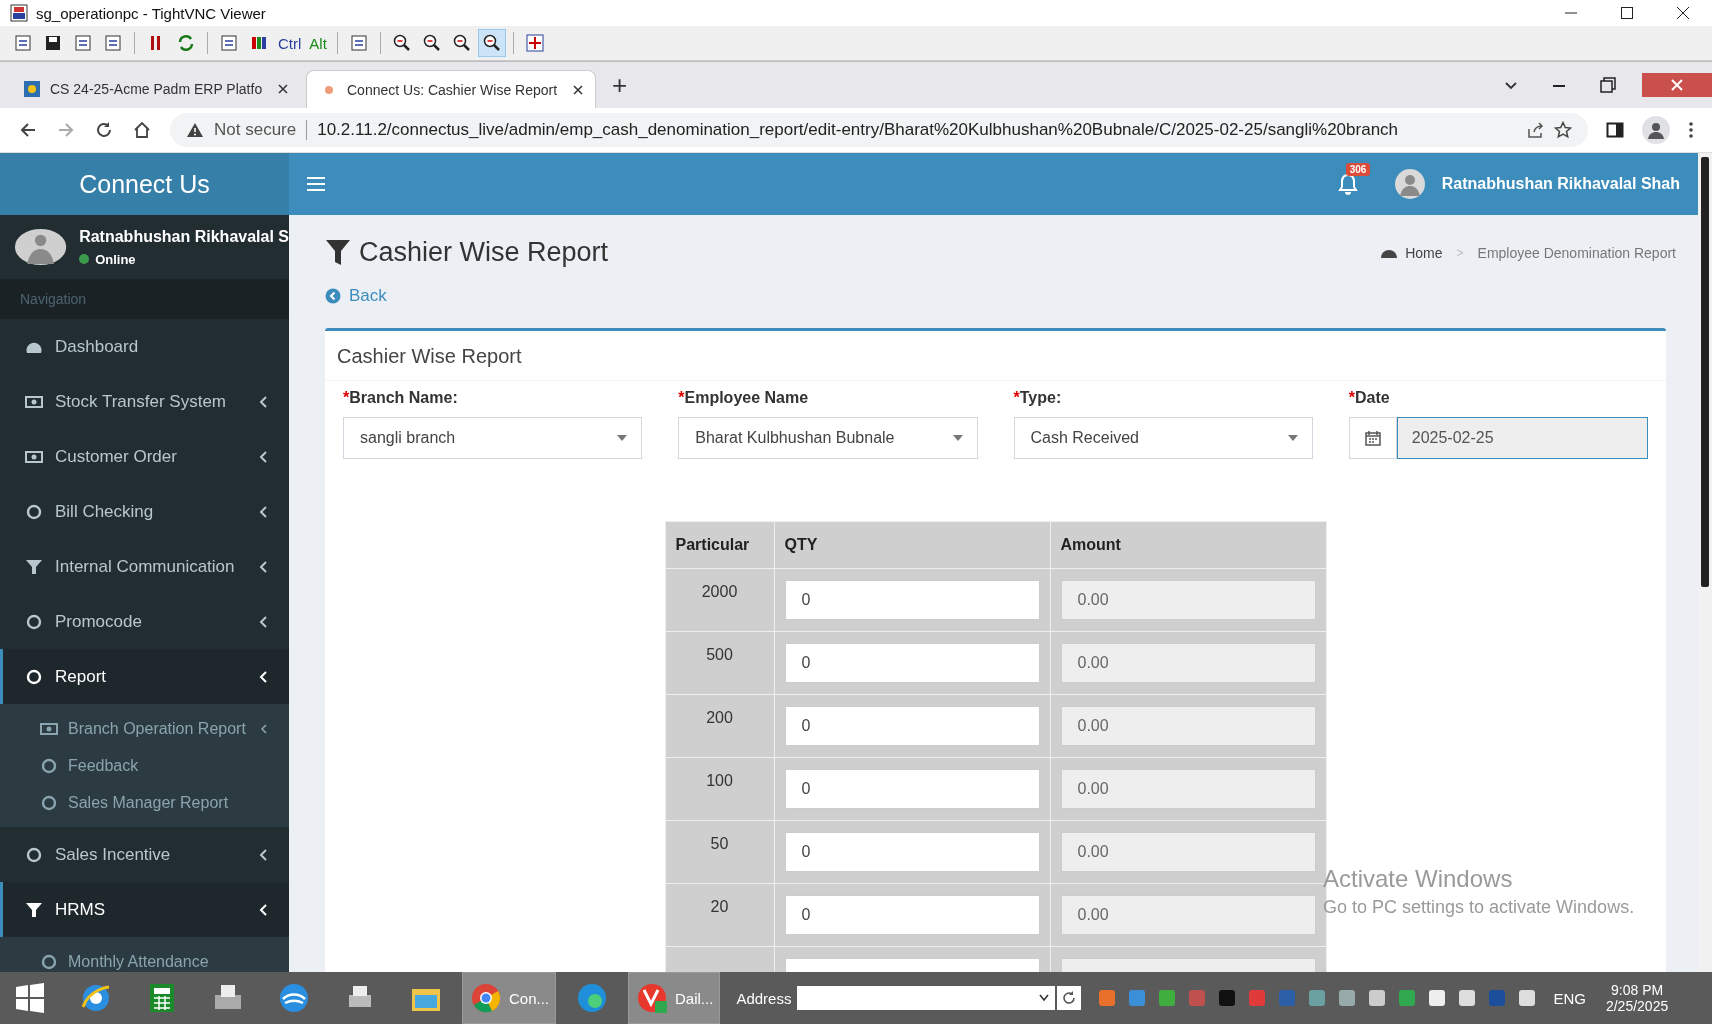 The image size is (1712, 1024). Describe the element at coordinates (879, 130) in the screenshot. I see `address-field: Not secure 10.2.11.2/connectus_live/admin/emp_cash_denomination_report/edit-entry/Bharat%20Kulbhushan%20Bubnale/C/2025-02-25/sangli%20branch` at that location.